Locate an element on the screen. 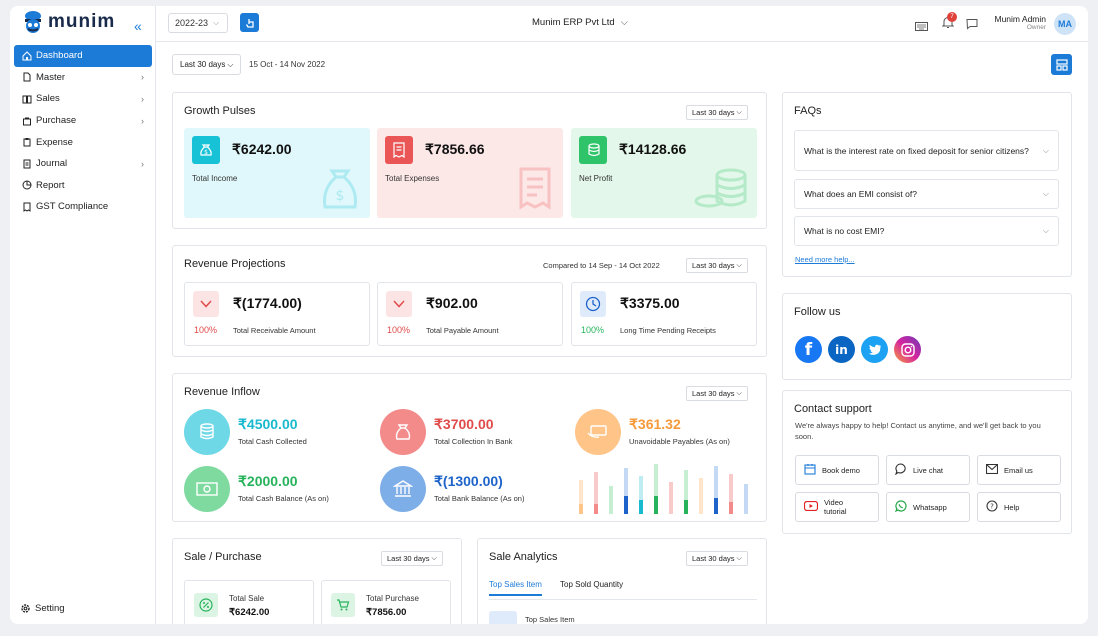 The width and height of the screenshot is (1098, 636). company-selector: Munim ERP Pvt Ltd ⌵ is located at coordinates (580, 22).